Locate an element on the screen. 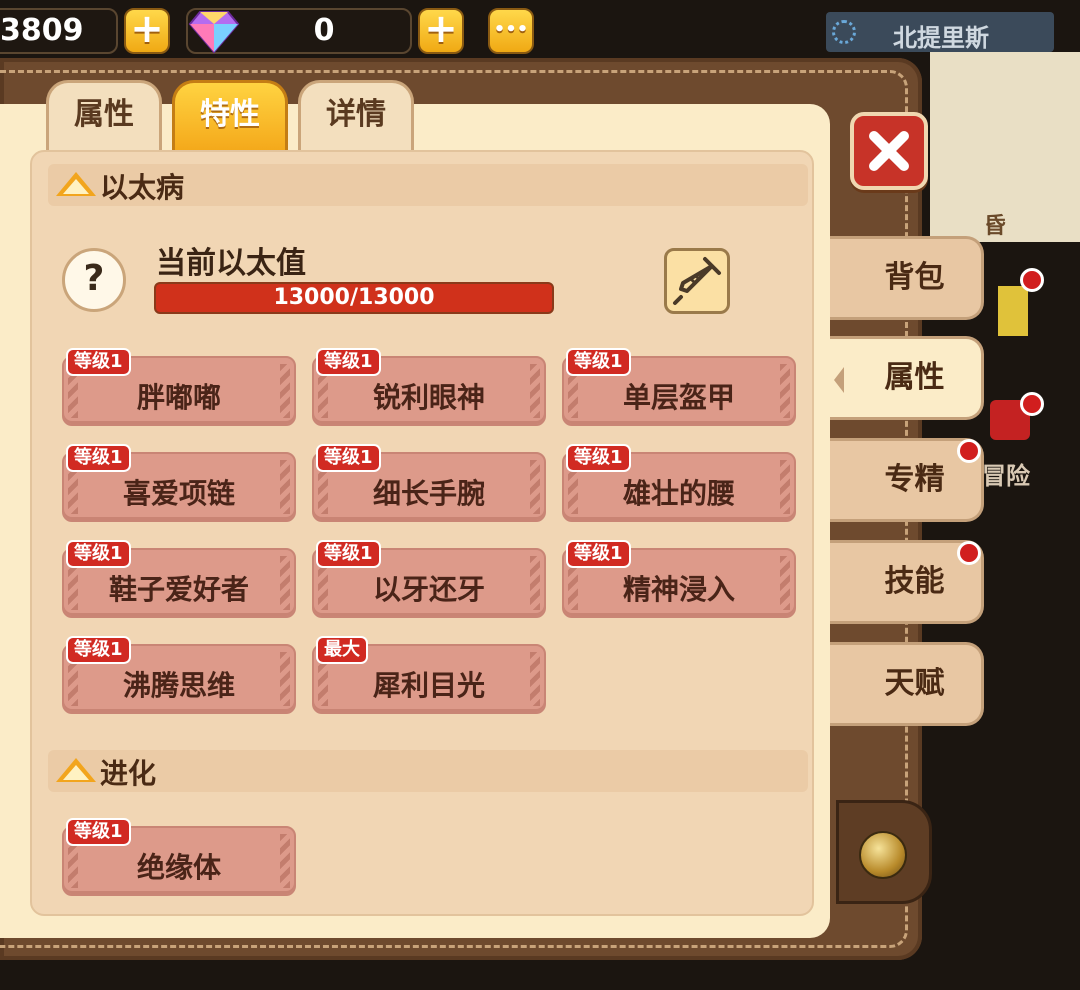 The height and width of the screenshot is (990, 1080). trait-name: 精神浸入 is located at coordinates (678, 589).